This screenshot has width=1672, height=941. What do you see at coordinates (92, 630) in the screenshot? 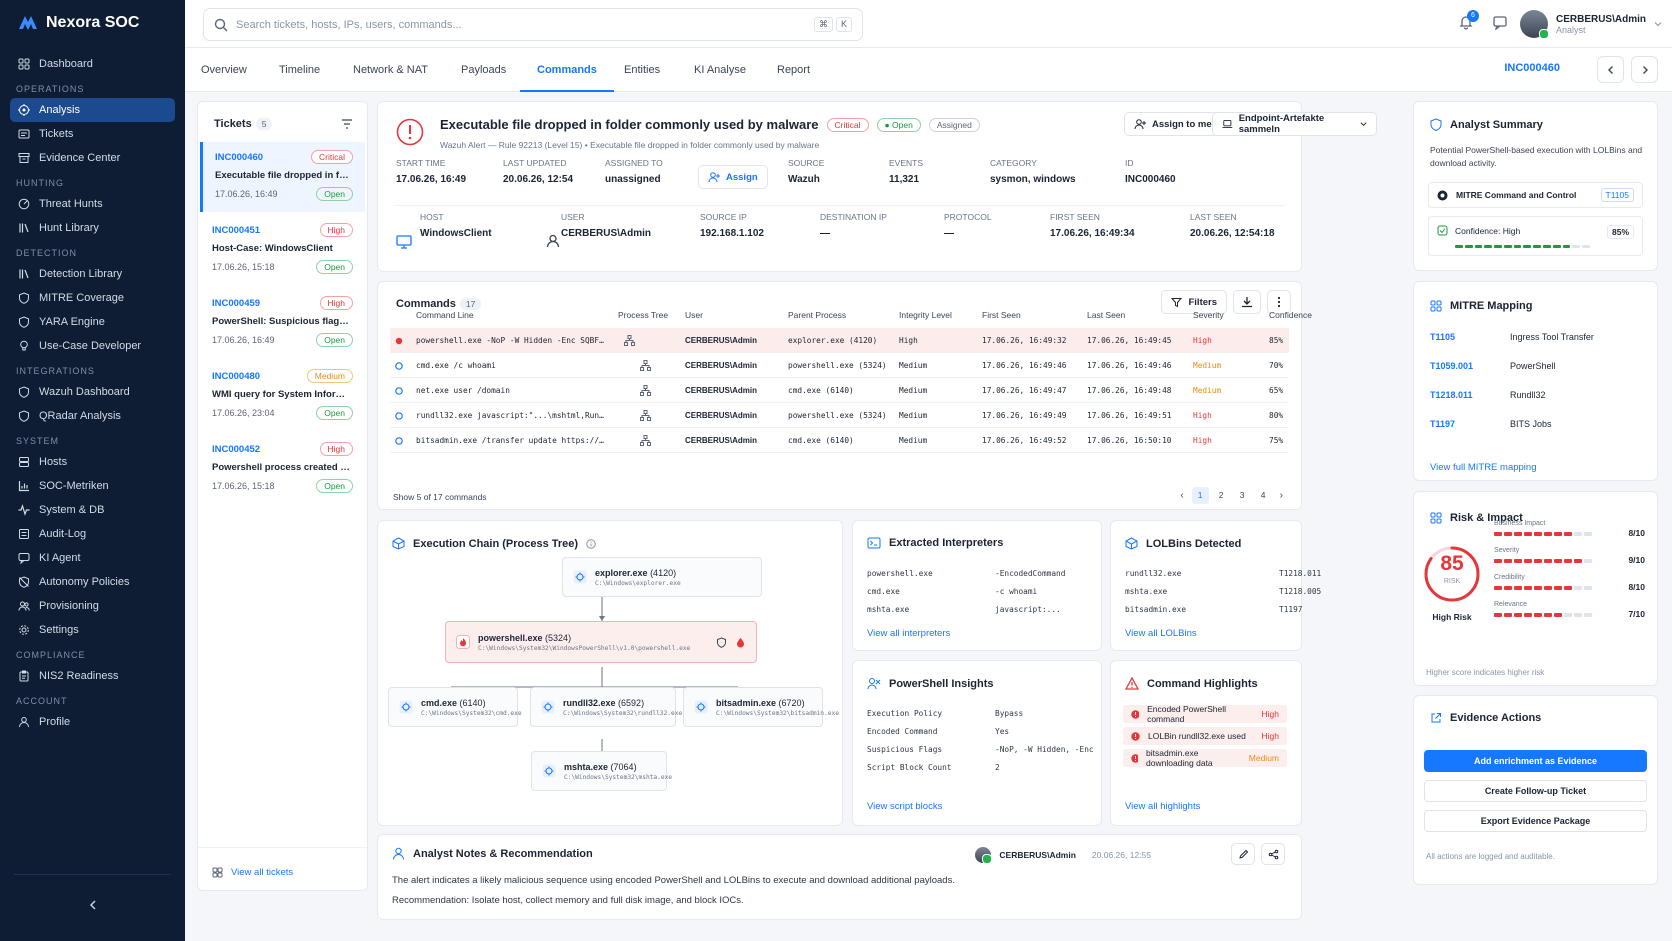
I see `sidebar-item-settings: Settings` at bounding box center [92, 630].